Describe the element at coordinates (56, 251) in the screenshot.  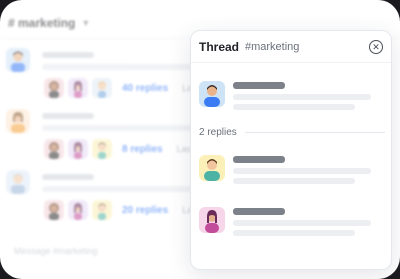
I see `message-input: Message #marketing` at that location.